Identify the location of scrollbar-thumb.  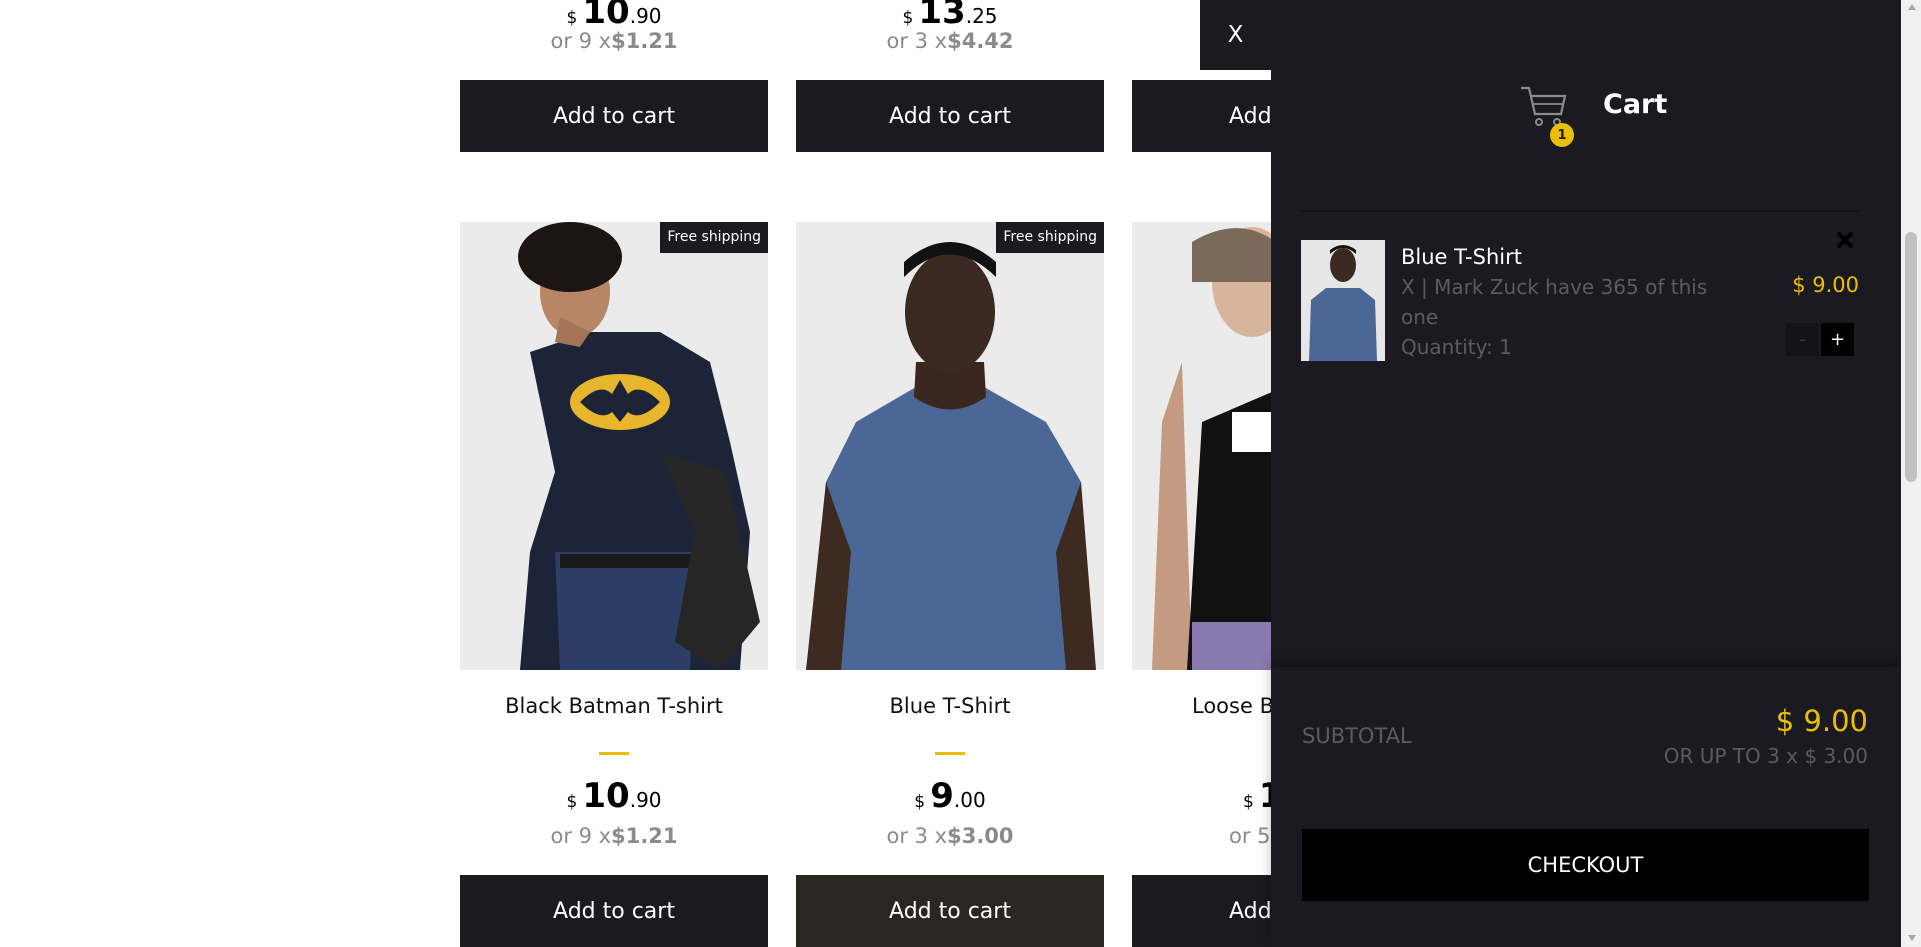
(1911, 357).